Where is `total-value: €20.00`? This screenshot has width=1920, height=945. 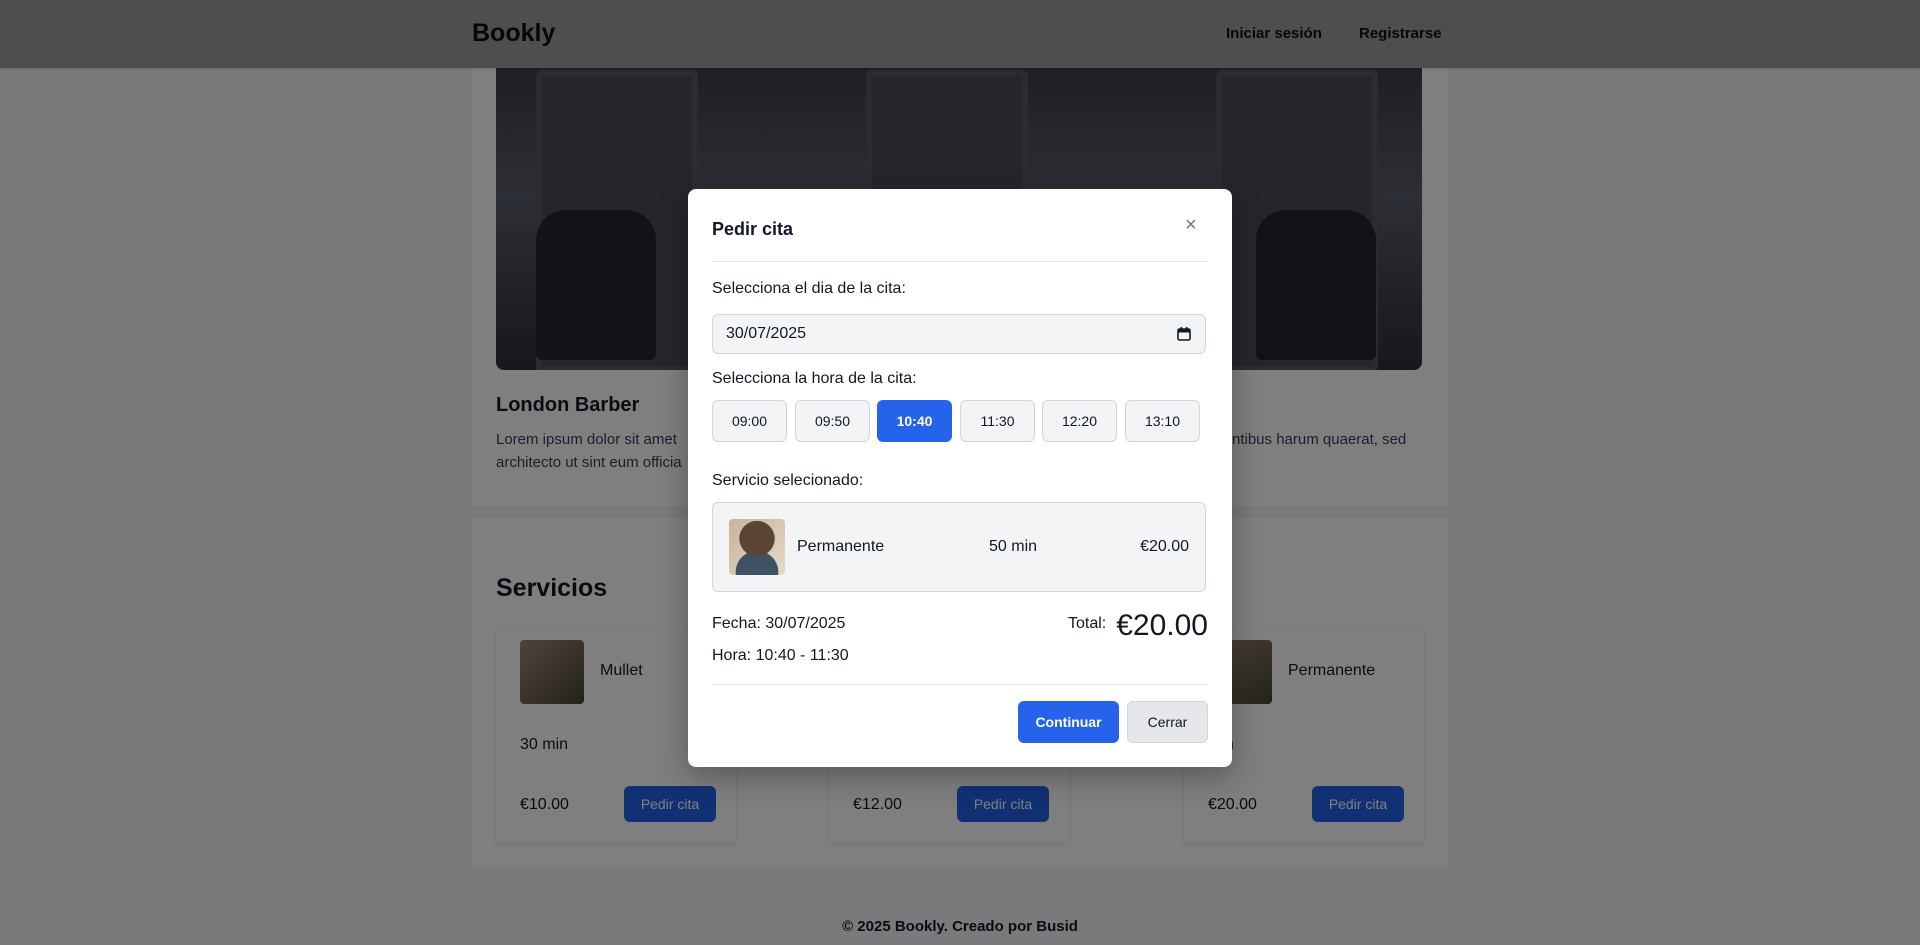
total-value: €20.00 is located at coordinates (1162, 625).